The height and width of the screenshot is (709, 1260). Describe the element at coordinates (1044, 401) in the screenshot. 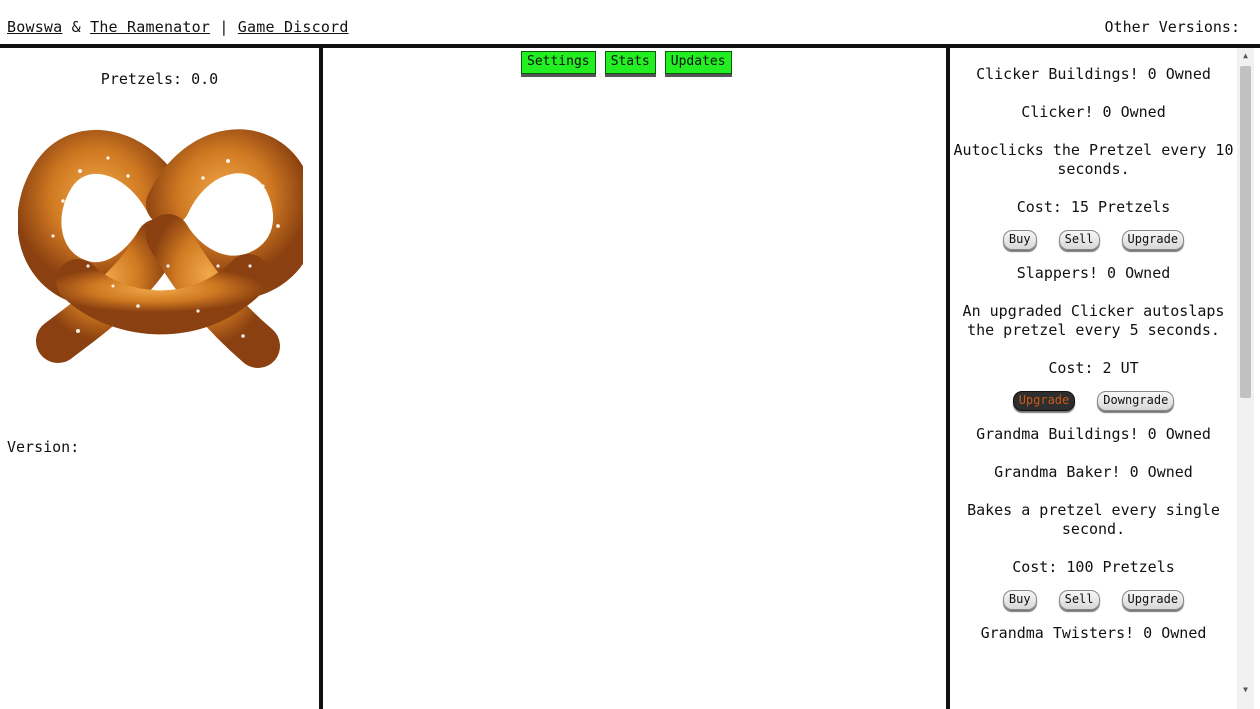

I see `slappers-upgrade-button: Upgrade` at that location.